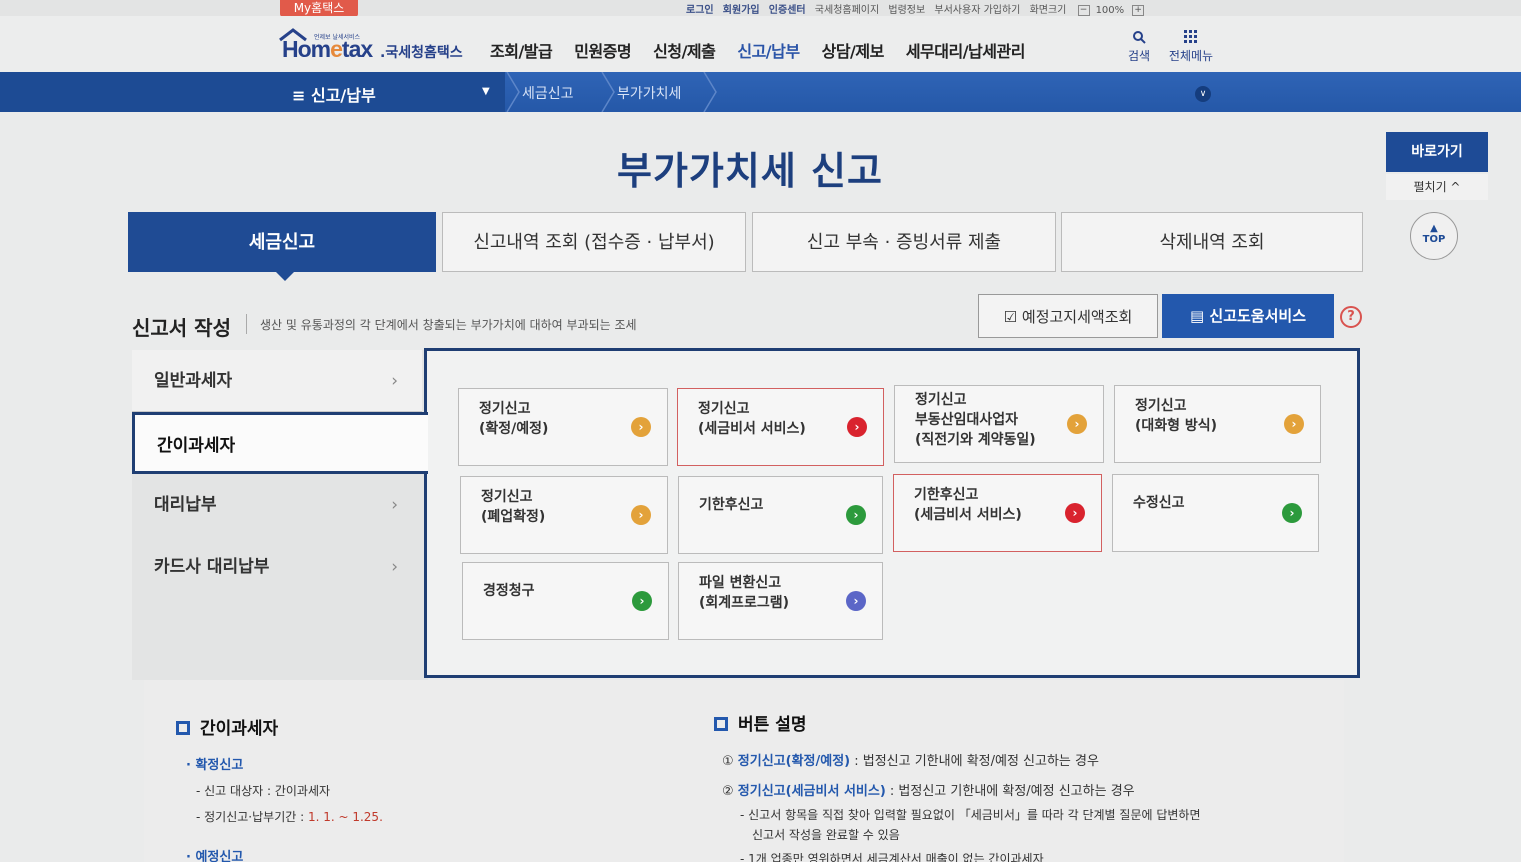 The height and width of the screenshot is (862, 1521). I want to click on preliminary-tax-lookup-button: ☑ 예정고지세액조회, so click(1068, 316).